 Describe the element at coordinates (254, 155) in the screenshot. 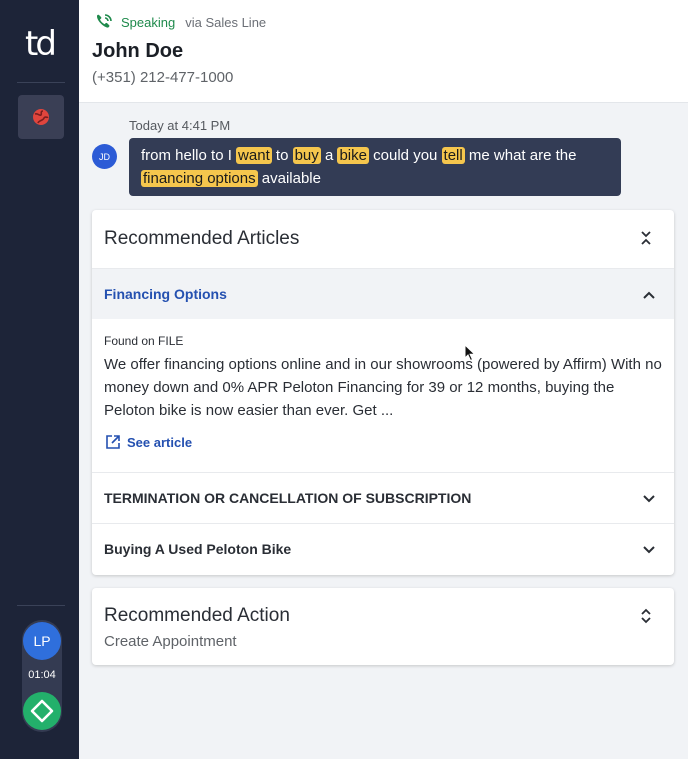

I see `highlighted-keyword: want` at that location.